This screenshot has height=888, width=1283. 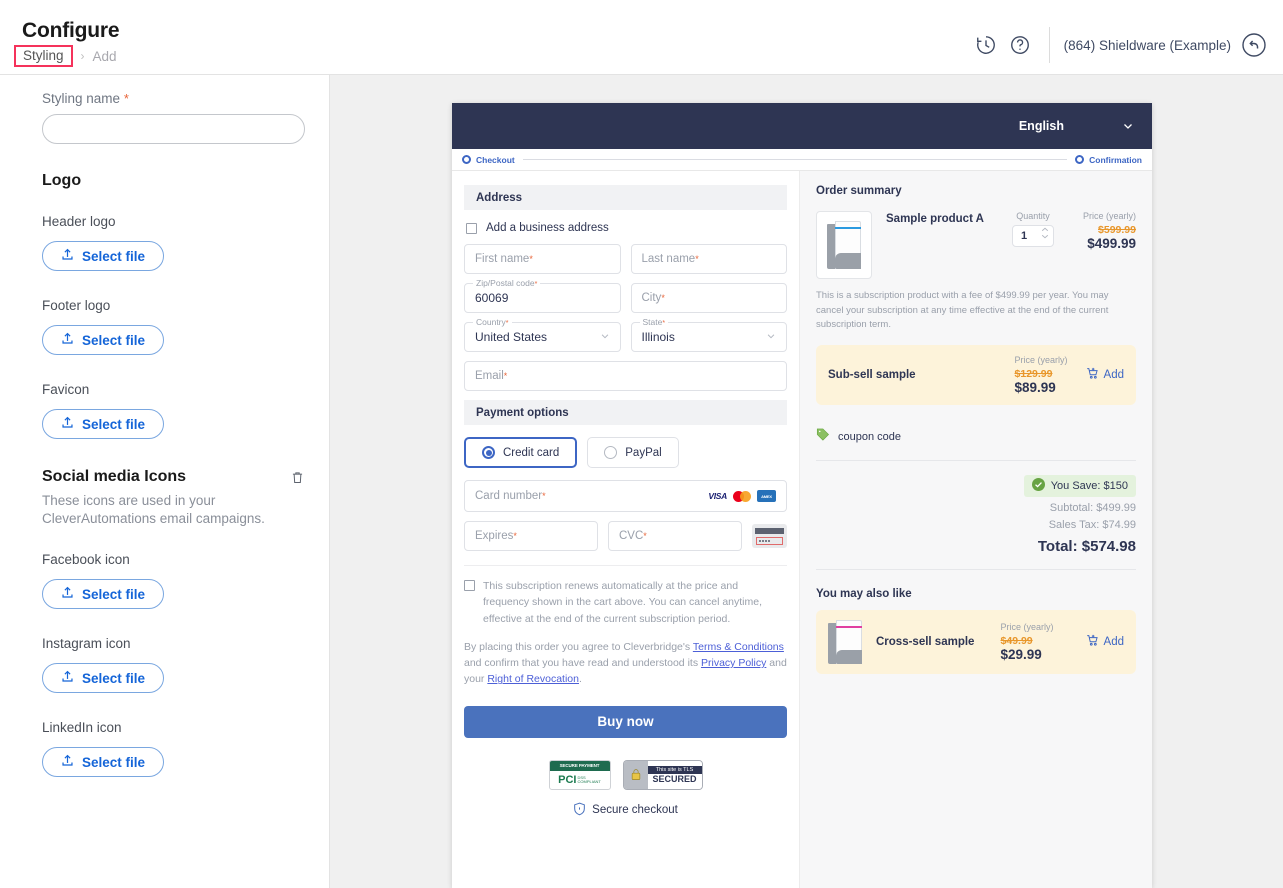 What do you see at coordinates (717, 496) in the screenshot?
I see `visa-icon: VISA` at bounding box center [717, 496].